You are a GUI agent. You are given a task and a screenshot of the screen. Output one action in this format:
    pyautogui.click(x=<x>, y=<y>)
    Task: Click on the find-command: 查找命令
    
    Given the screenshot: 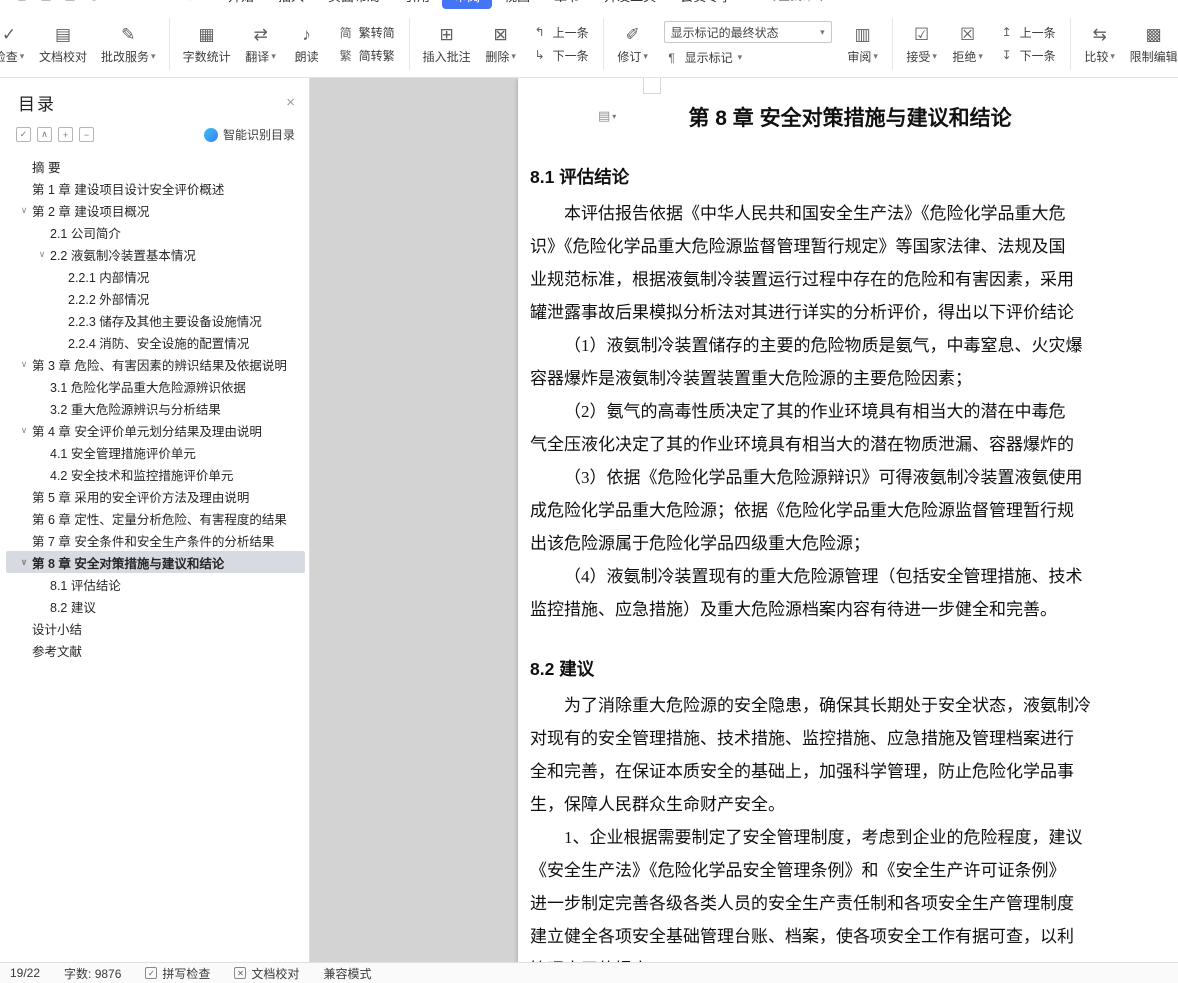 What is the action you would take?
    pyautogui.click(x=795, y=2)
    